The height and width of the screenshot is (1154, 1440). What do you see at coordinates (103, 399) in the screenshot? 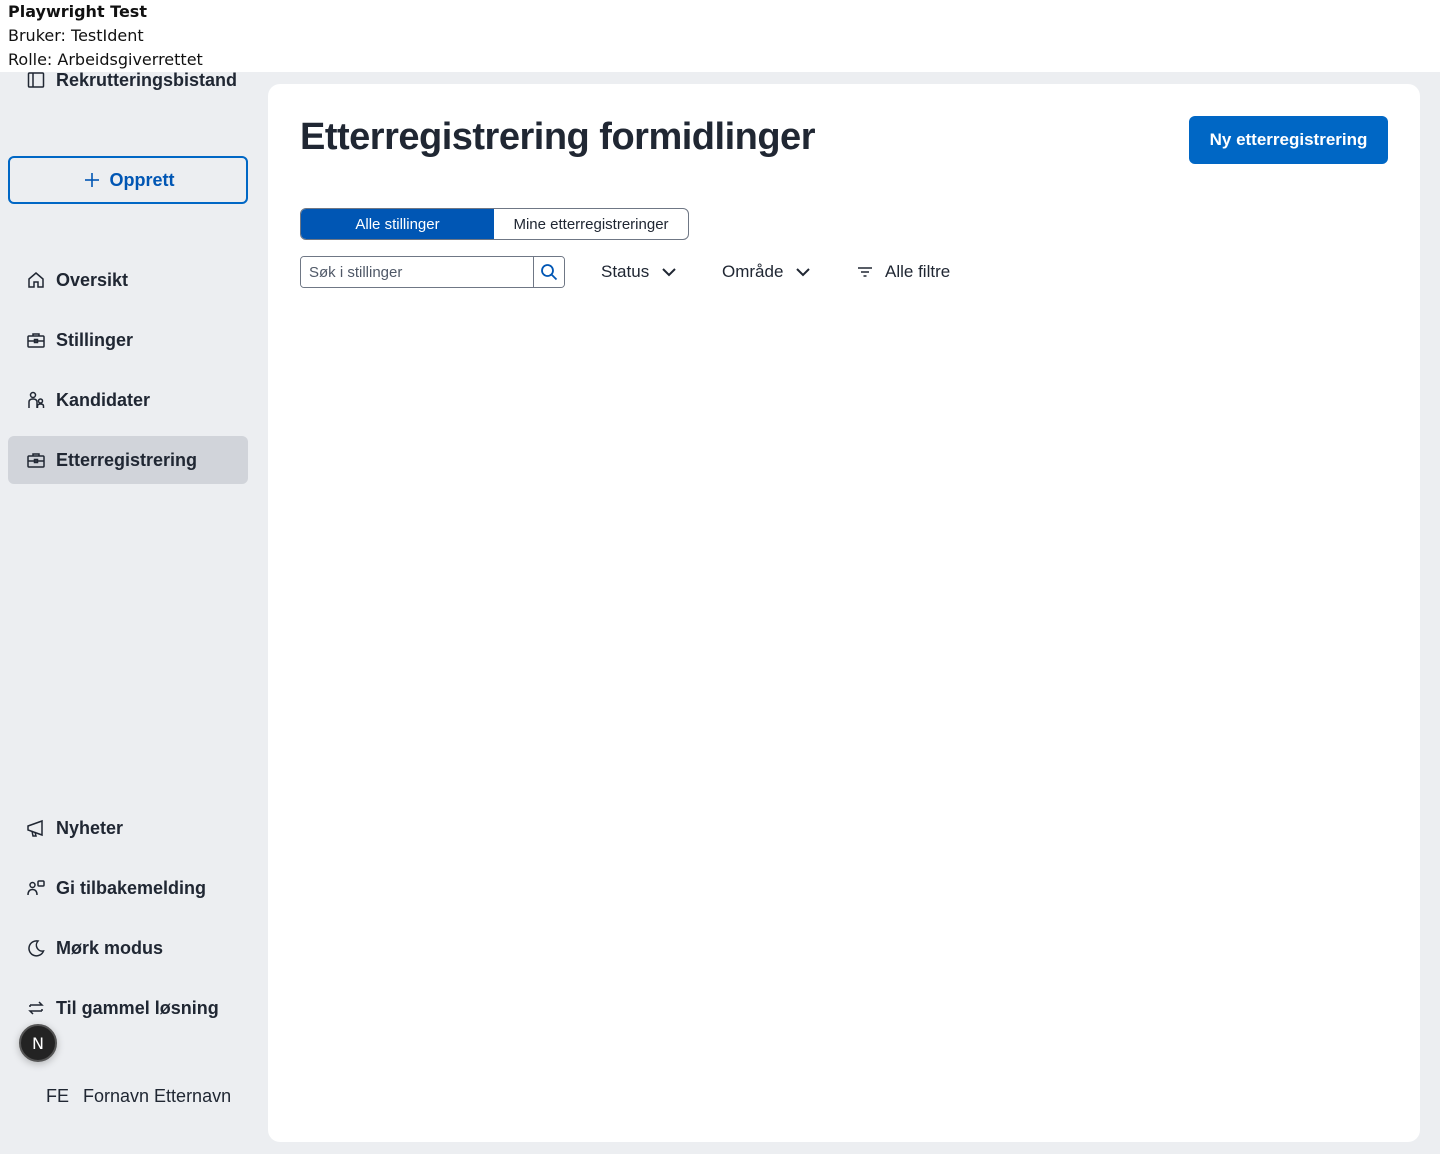
I see `sidebar-item-label: Kandidater` at bounding box center [103, 399].